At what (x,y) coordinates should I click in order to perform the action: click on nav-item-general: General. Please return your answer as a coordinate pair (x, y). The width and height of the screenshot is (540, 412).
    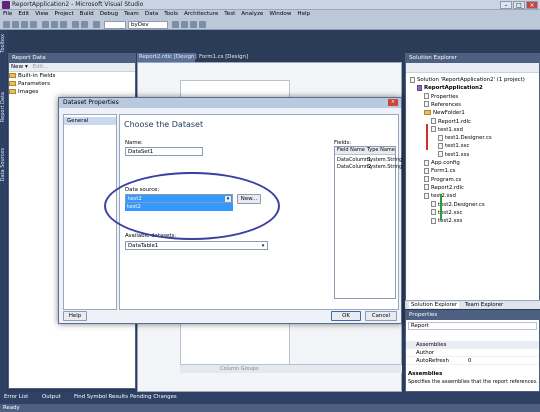
    Looking at the image, I should click on (90, 121).